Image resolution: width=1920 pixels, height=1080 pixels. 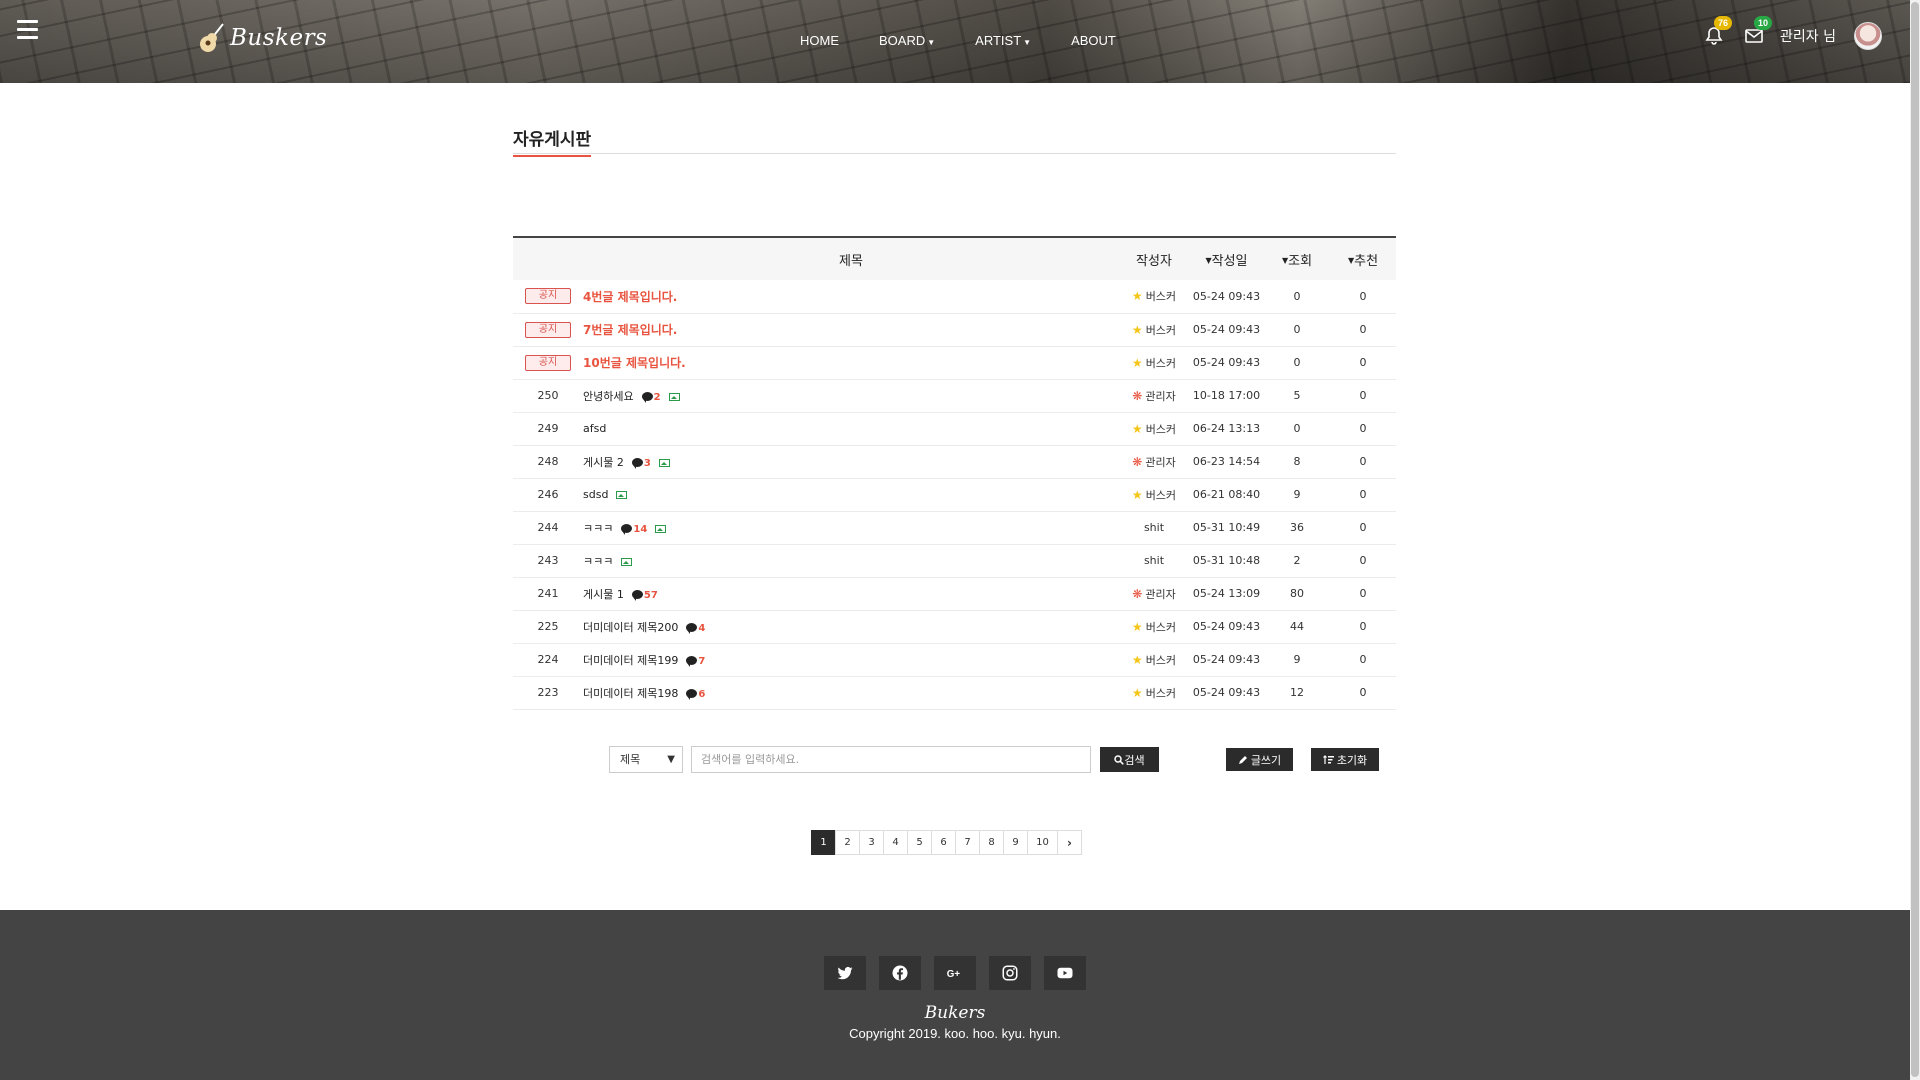 What do you see at coordinates (1363, 258) in the screenshot?
I see `sort-by-likes: ▼추천` at bounding box center [1363, 258].